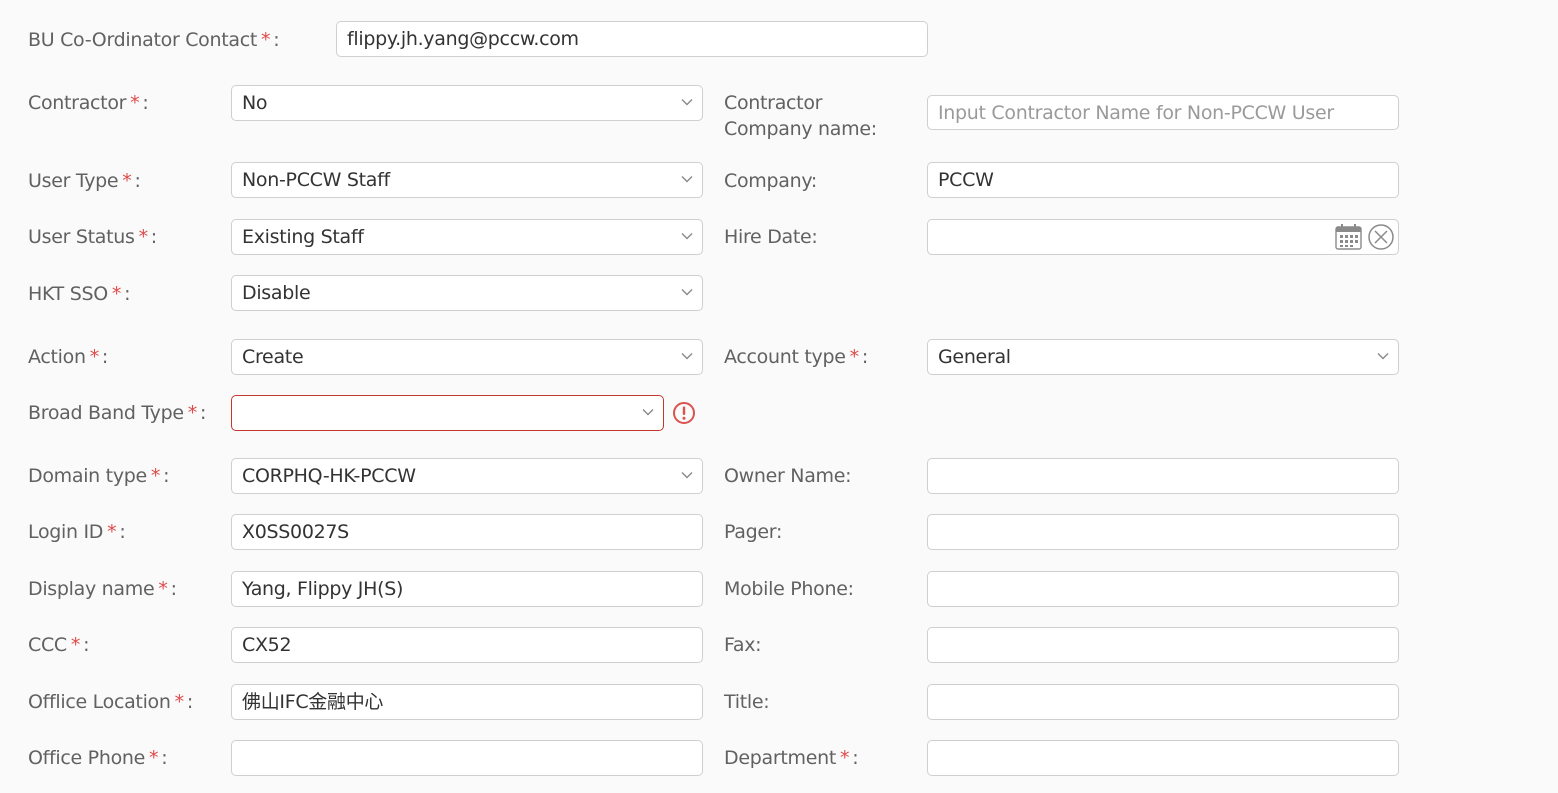 Image resolution: width=1558 pixels, height=793 pixels. Describe the element at coordinates (99, 476) in the screenshot. I see `domain-type-label: Domain type *:` at that location.